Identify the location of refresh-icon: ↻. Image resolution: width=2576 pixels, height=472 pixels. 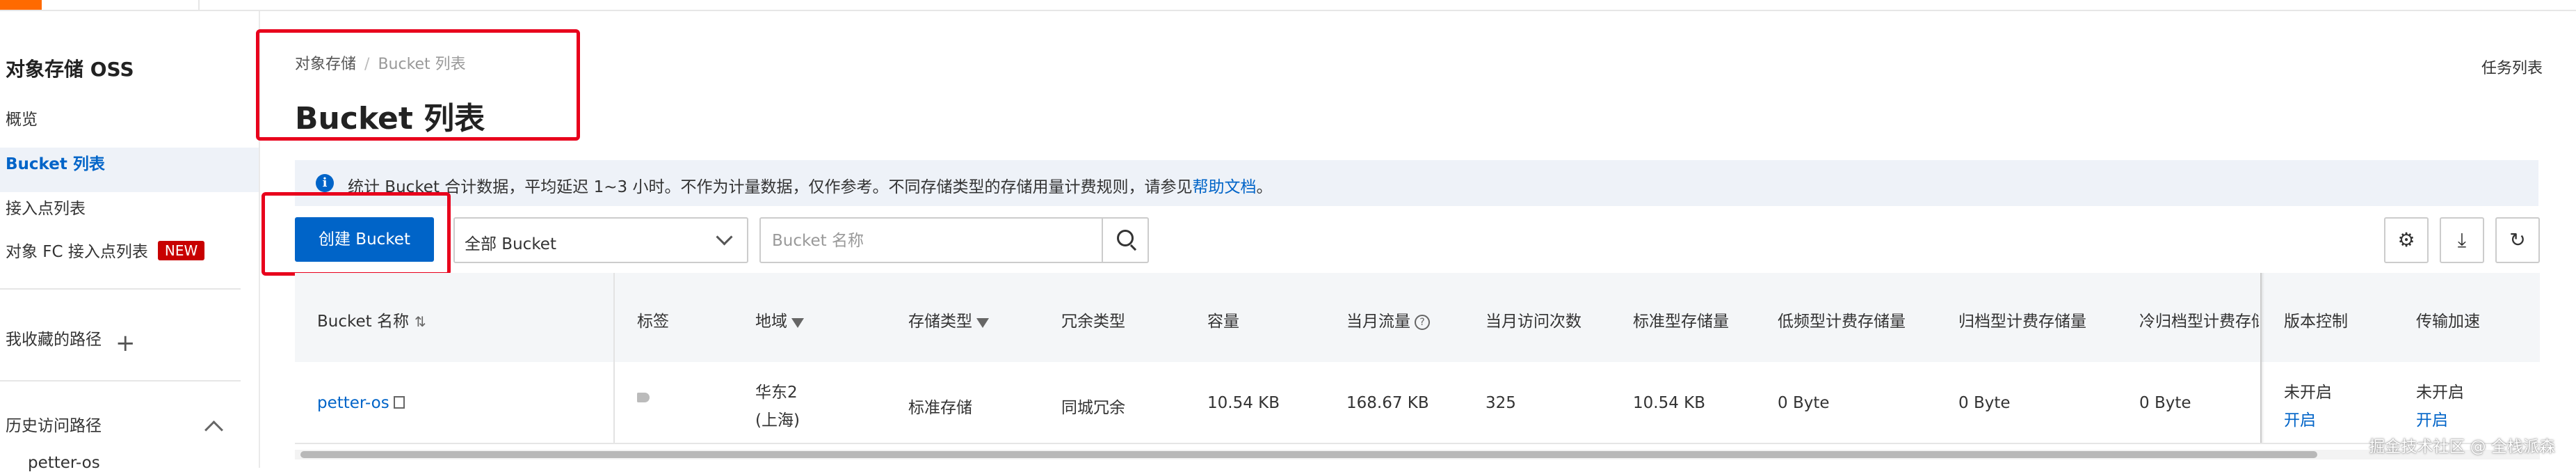
(2517, 239).